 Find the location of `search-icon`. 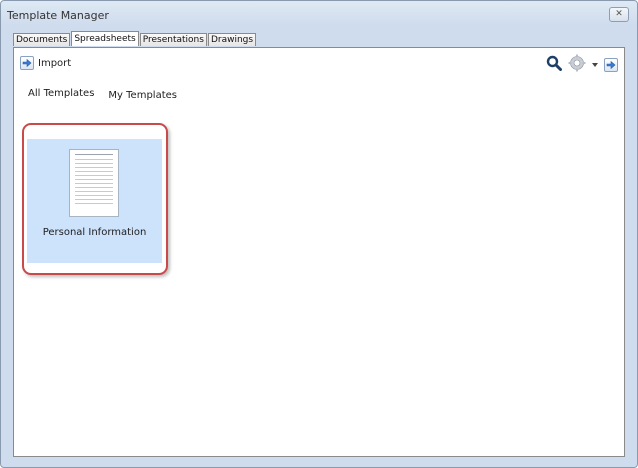

search-icon is located at coordinates (554, 64).